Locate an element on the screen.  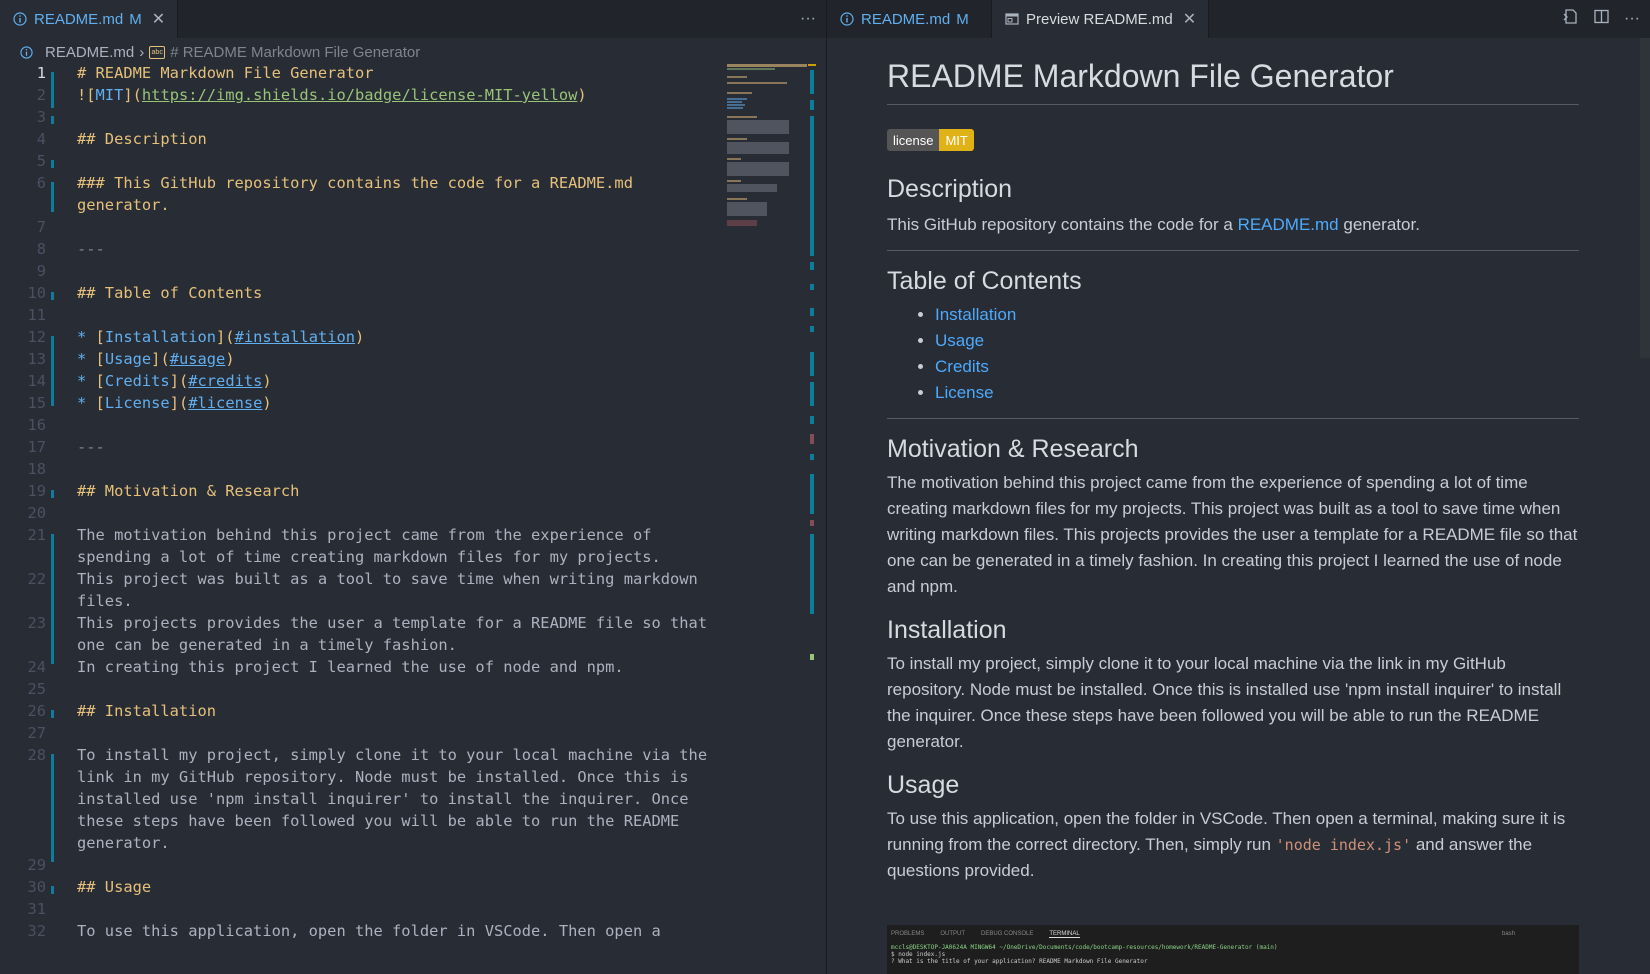
list-item: License is located at coordinates (1257, 393).